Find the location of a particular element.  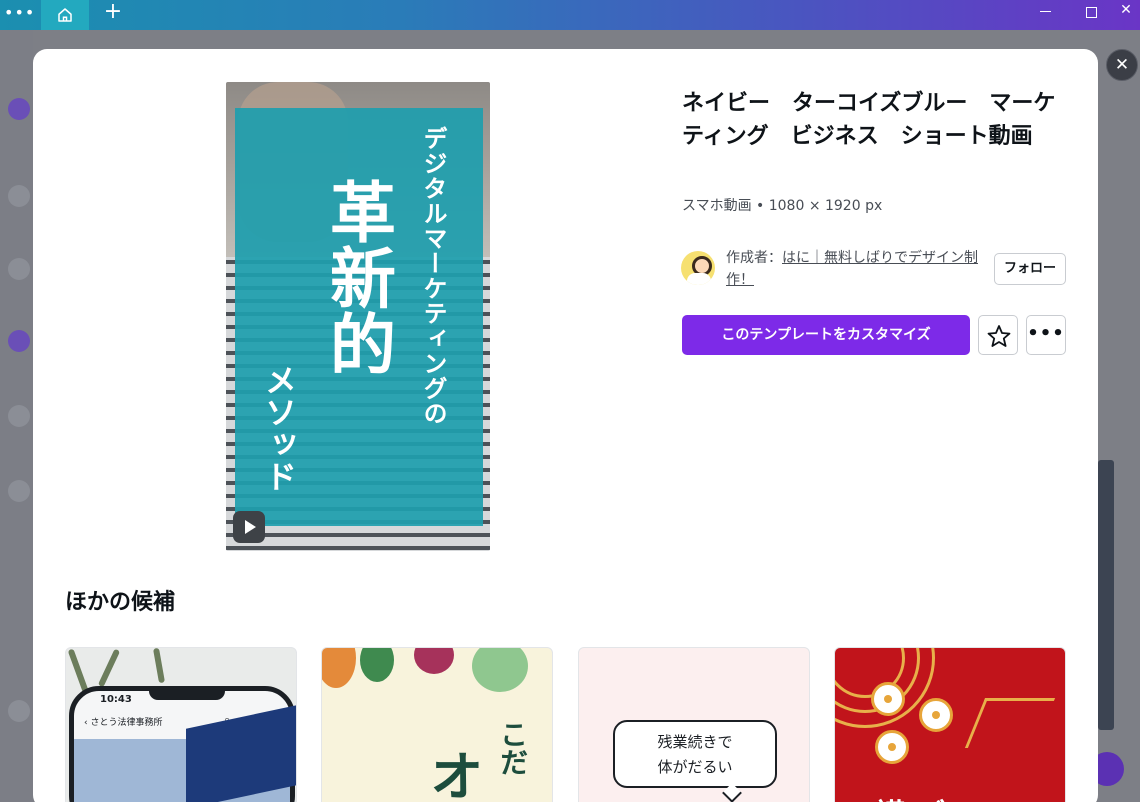

beet-illustration is located at coordinates (434, 661).